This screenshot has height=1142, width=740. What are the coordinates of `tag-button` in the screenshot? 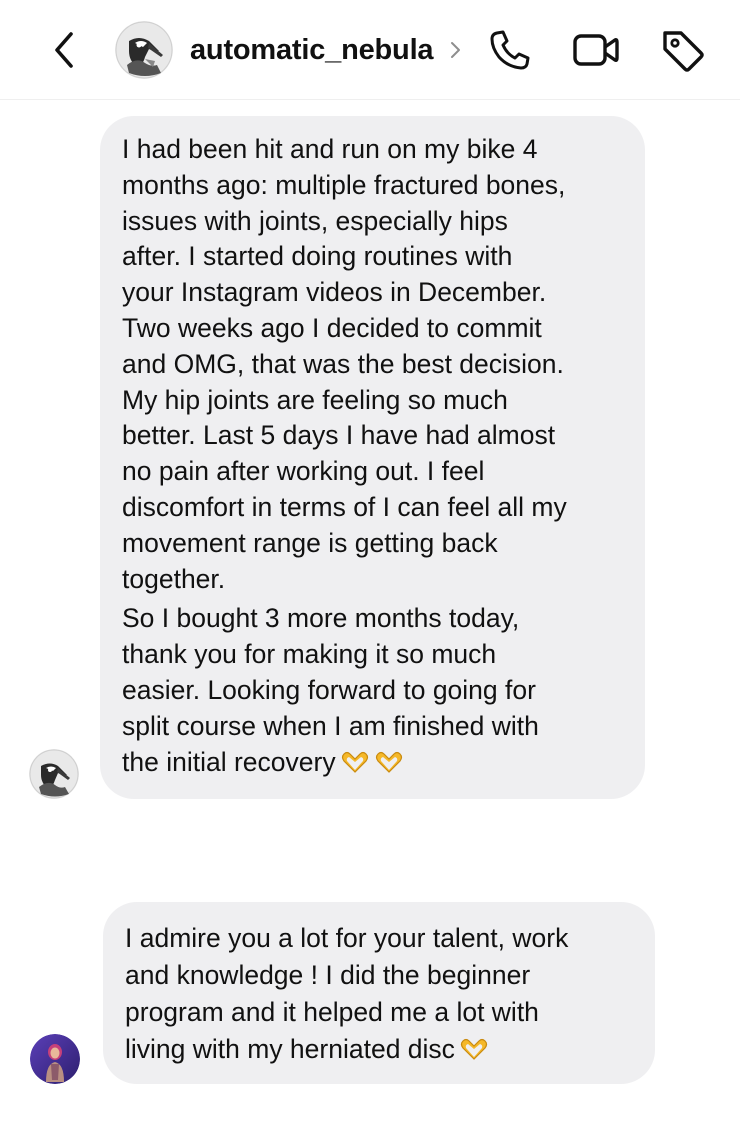 It's located at (682, 50).